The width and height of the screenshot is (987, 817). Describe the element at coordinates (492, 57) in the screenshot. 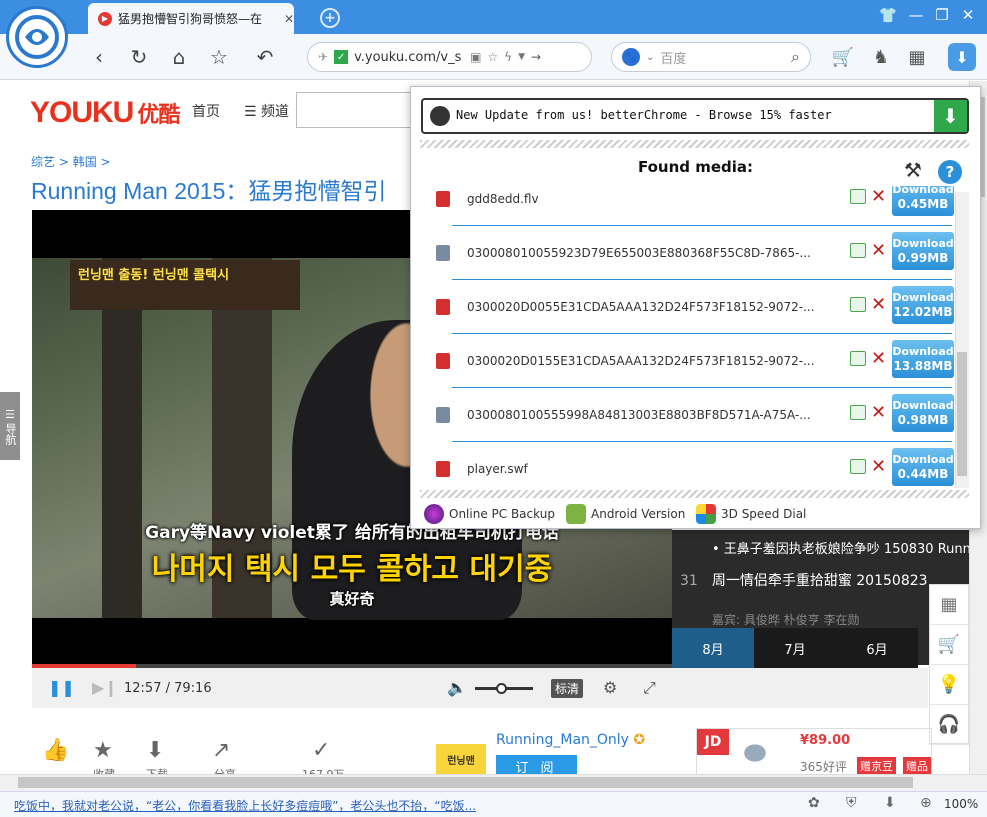

I see `bookmark-star-icon: ☆` at that location.